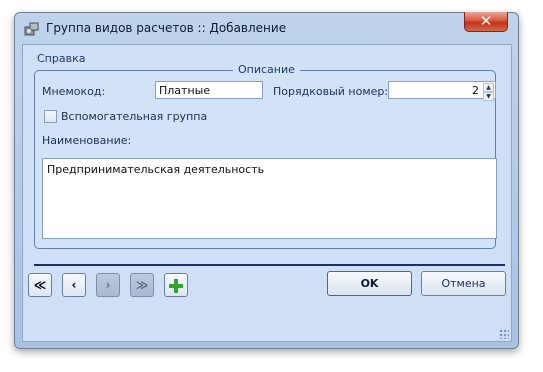 This screenshot has width=543, height=372. I want to click on chevron-right-icon: ›, so click(108, 285).